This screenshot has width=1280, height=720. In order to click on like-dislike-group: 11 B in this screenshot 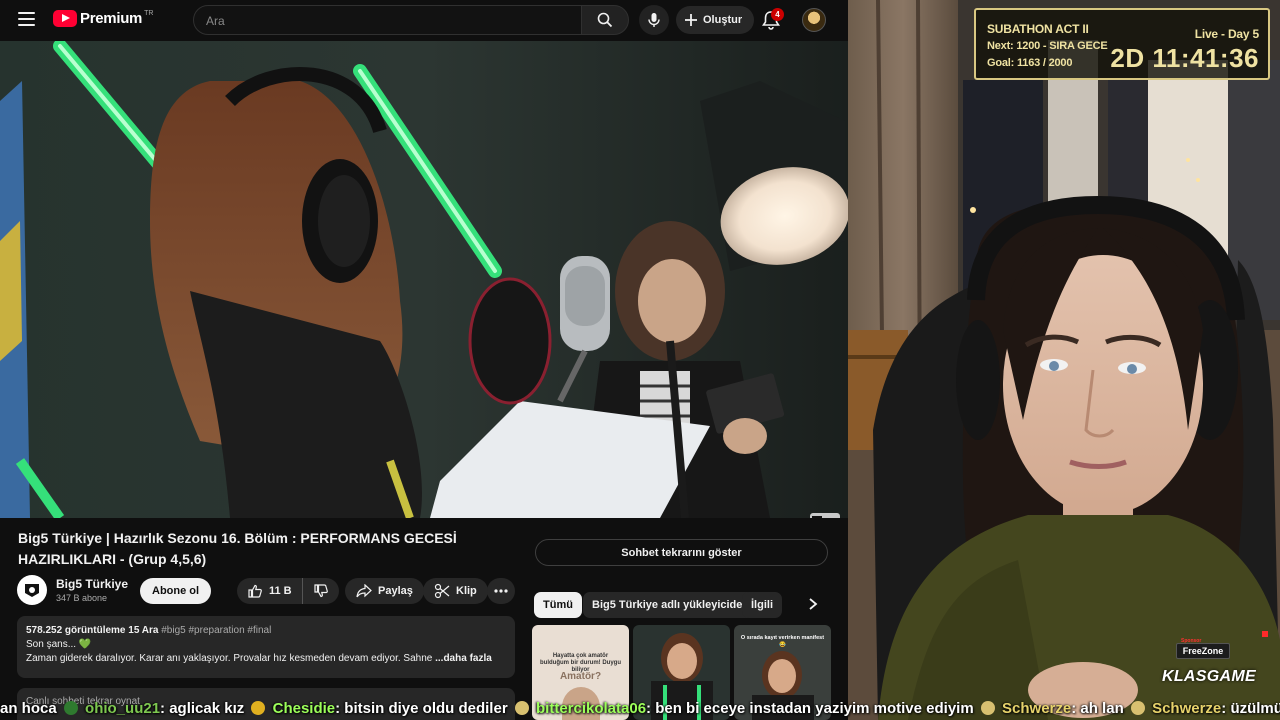, I will do `click(288, 591)`.